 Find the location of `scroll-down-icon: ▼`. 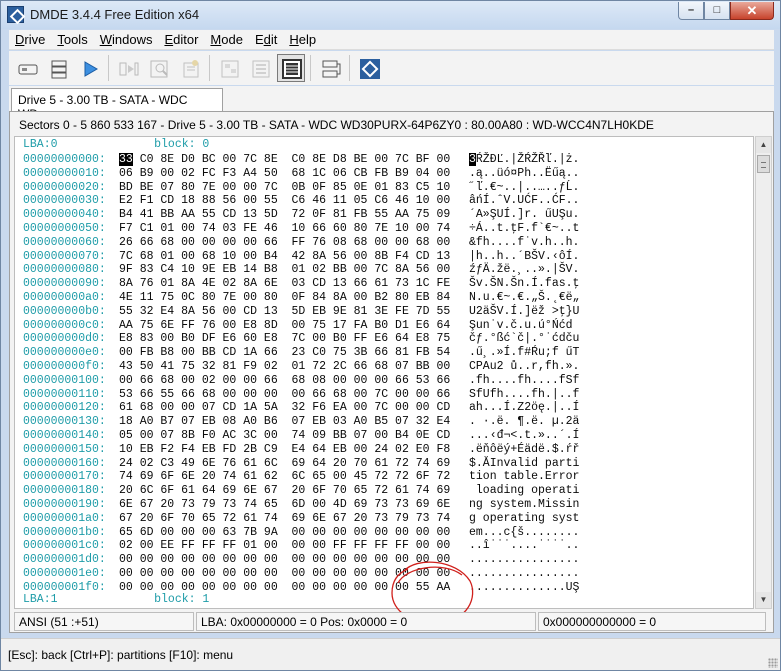

scroll-down-icon: ▼ is located at coordinates (763, 600).